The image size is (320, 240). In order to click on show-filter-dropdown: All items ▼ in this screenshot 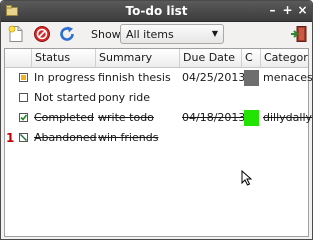, I will do `click(172, 34)`.